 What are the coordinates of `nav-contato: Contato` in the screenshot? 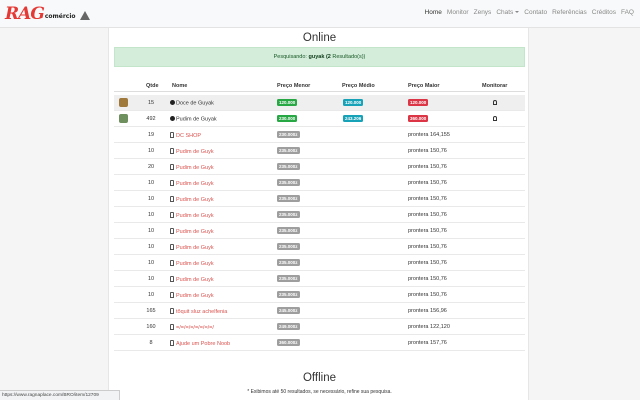 It's located at (535, 12).